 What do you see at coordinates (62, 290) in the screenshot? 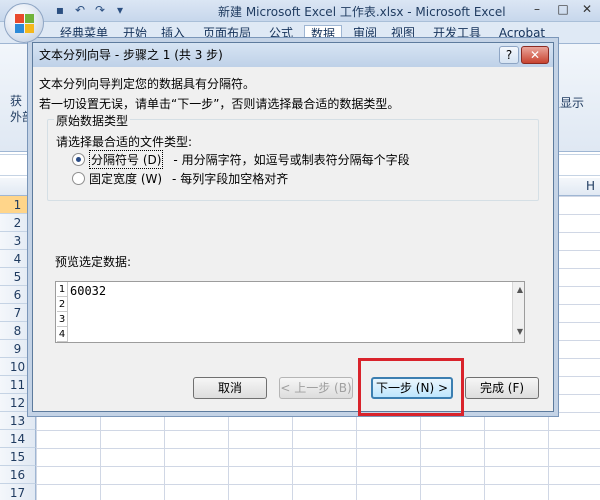
I see `preview-row-number: 1` at bounding box center [62, 290].